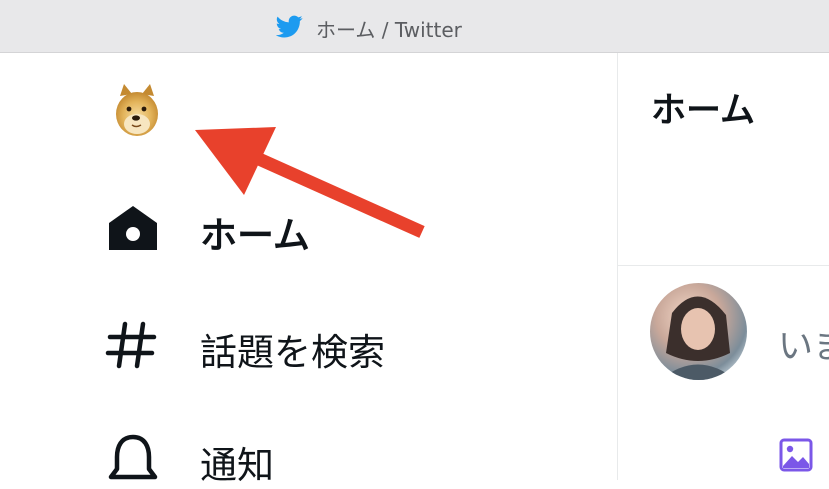  I want to click on window-titlebar: ホーム / Twitter, so click(414, 26).